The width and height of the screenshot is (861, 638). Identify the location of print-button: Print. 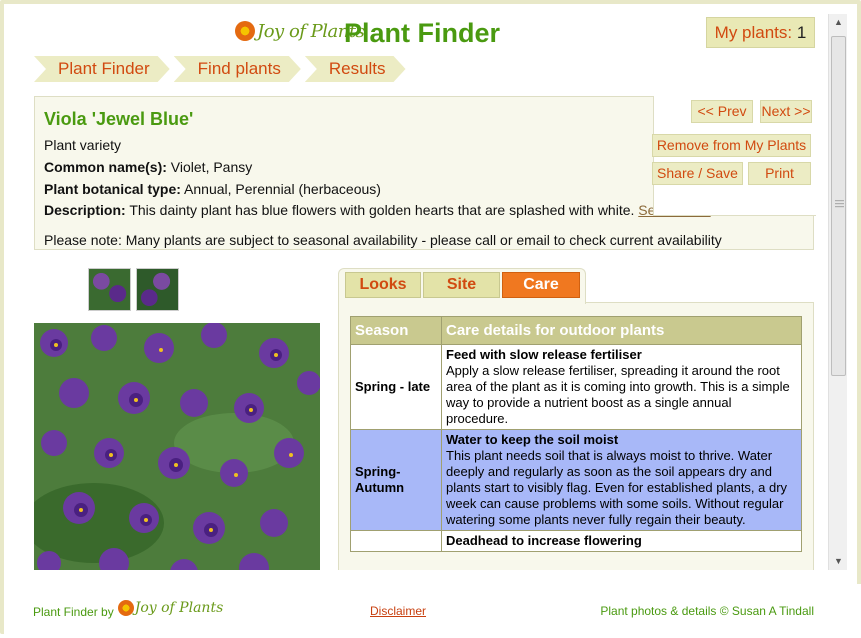
(779, 173).